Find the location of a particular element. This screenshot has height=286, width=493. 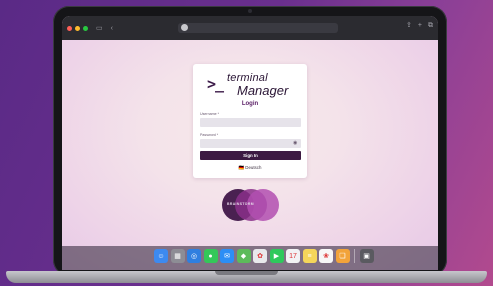

dock-safari-icon: ◎ is located at coordinates (194, 256).